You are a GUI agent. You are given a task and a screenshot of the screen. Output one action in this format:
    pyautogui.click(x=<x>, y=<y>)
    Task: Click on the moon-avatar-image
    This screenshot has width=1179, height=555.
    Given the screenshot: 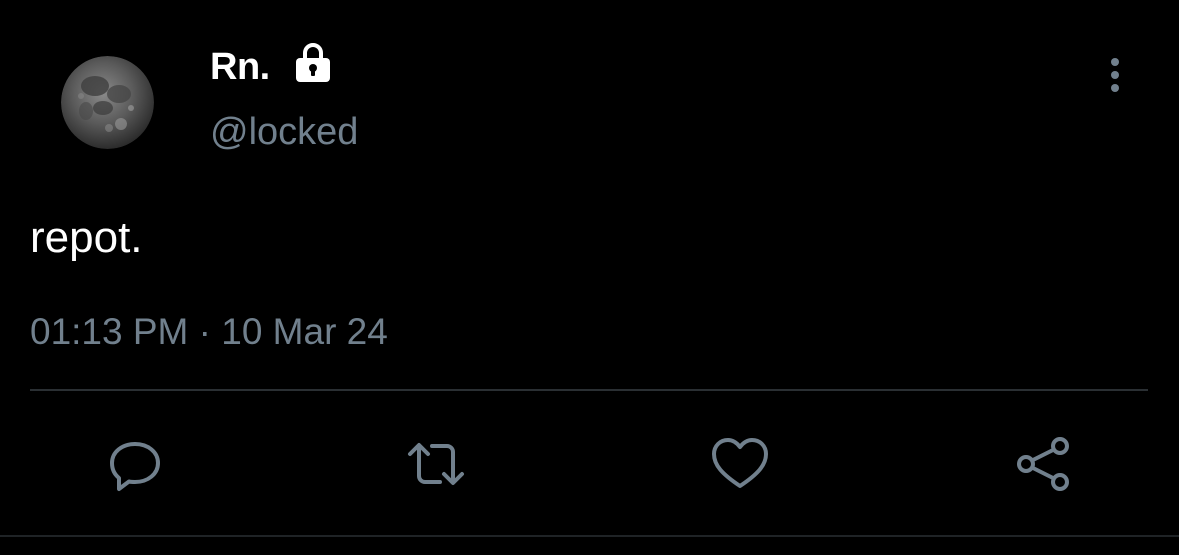 What is the action you would take?
    pyautogui.click(x=107, y=102)
    